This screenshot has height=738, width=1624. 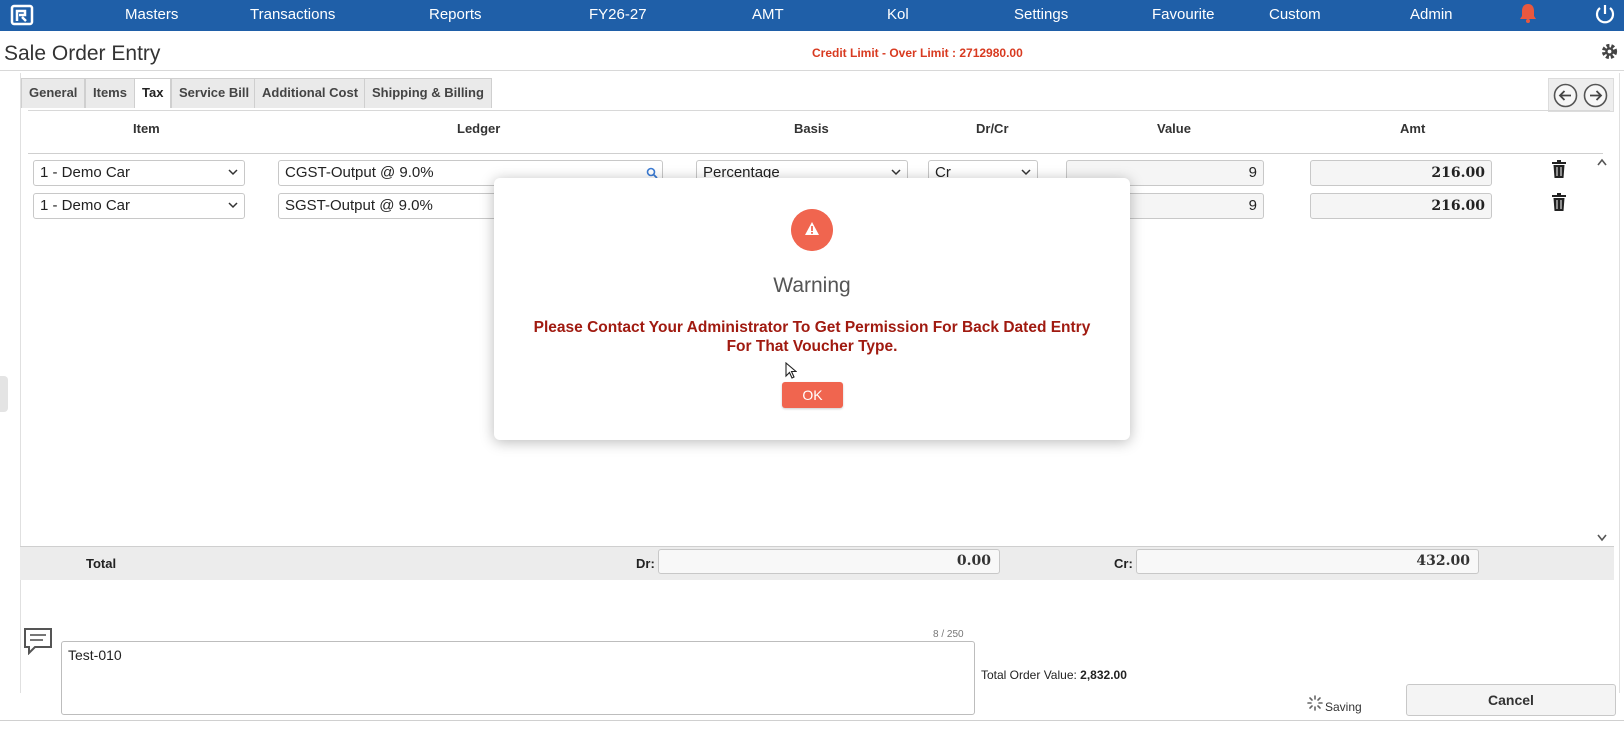 What do you see at coordinates (22, 15) in the screenshot?
I see `app-logo-icon` at bounding box center [22, 15].